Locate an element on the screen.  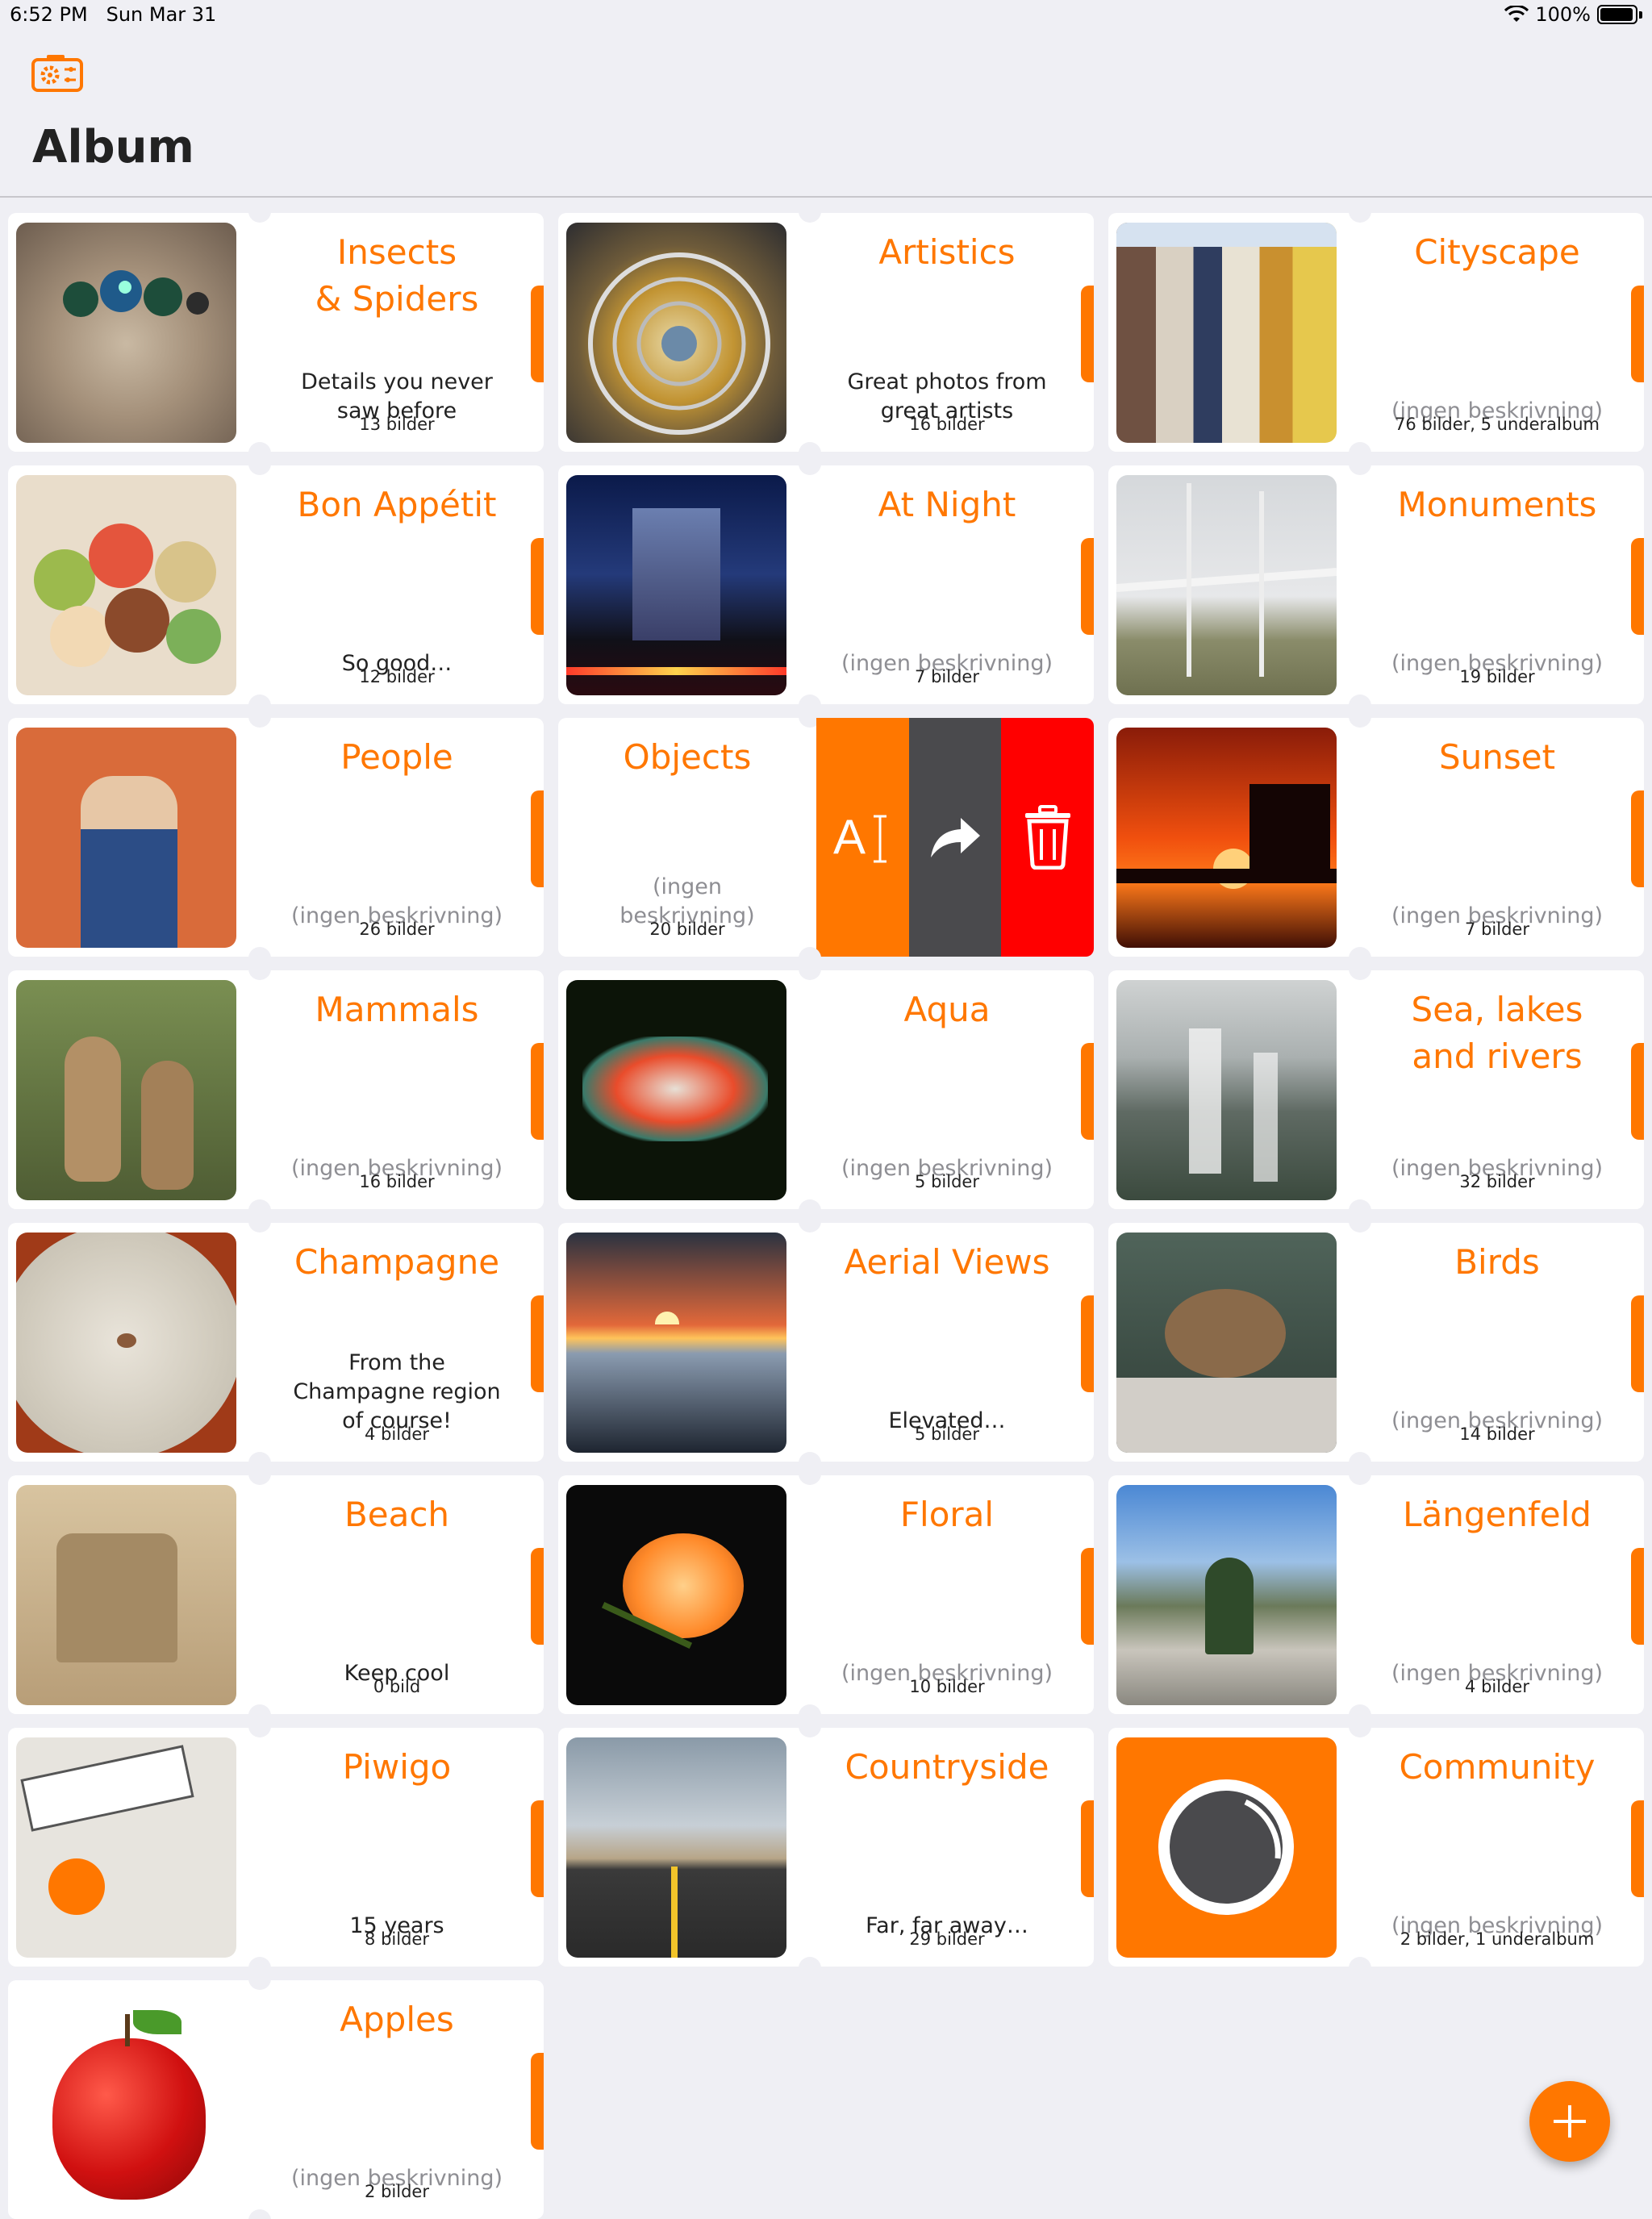
trash-icon is located at coordinates (1047, 838).